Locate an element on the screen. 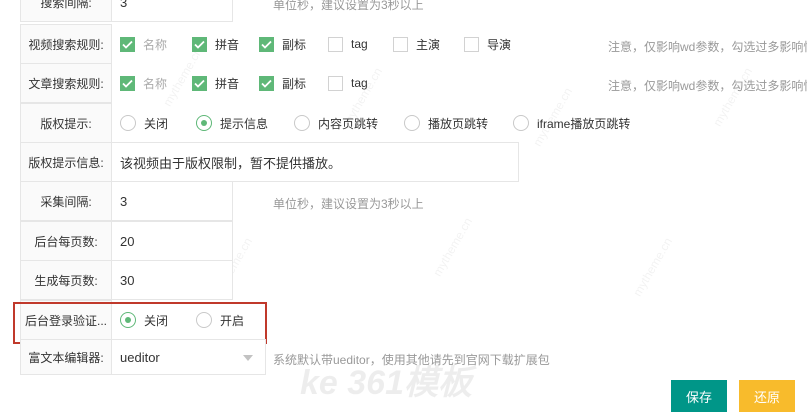 Image resolution: width=807 pixels, height=416 pixels. article-search-rules-options: 名称 拼音 副标 tag is located at coordinates (256, 83).